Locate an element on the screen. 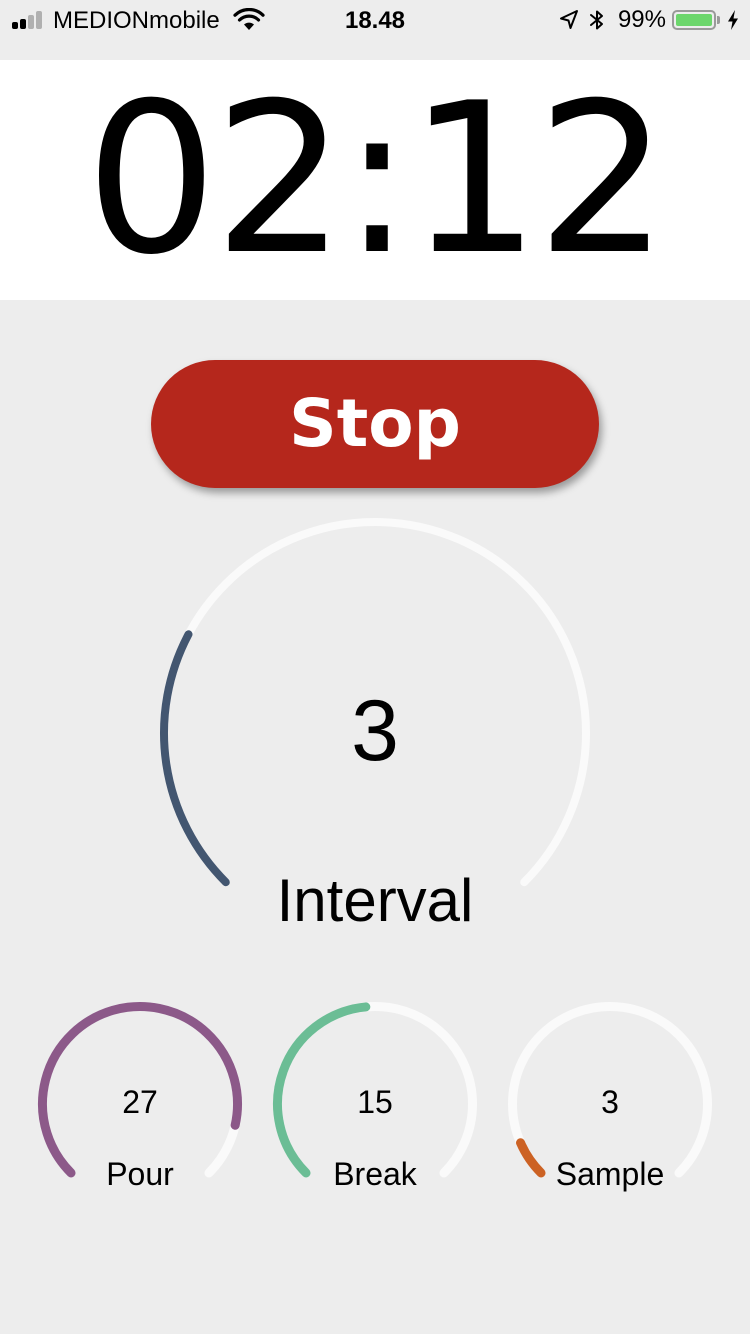  pour-label: Pour is located at coordinates (140, 1174).